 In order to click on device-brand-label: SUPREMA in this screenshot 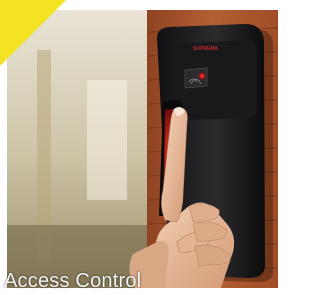, I will do `click(205, 49)`.